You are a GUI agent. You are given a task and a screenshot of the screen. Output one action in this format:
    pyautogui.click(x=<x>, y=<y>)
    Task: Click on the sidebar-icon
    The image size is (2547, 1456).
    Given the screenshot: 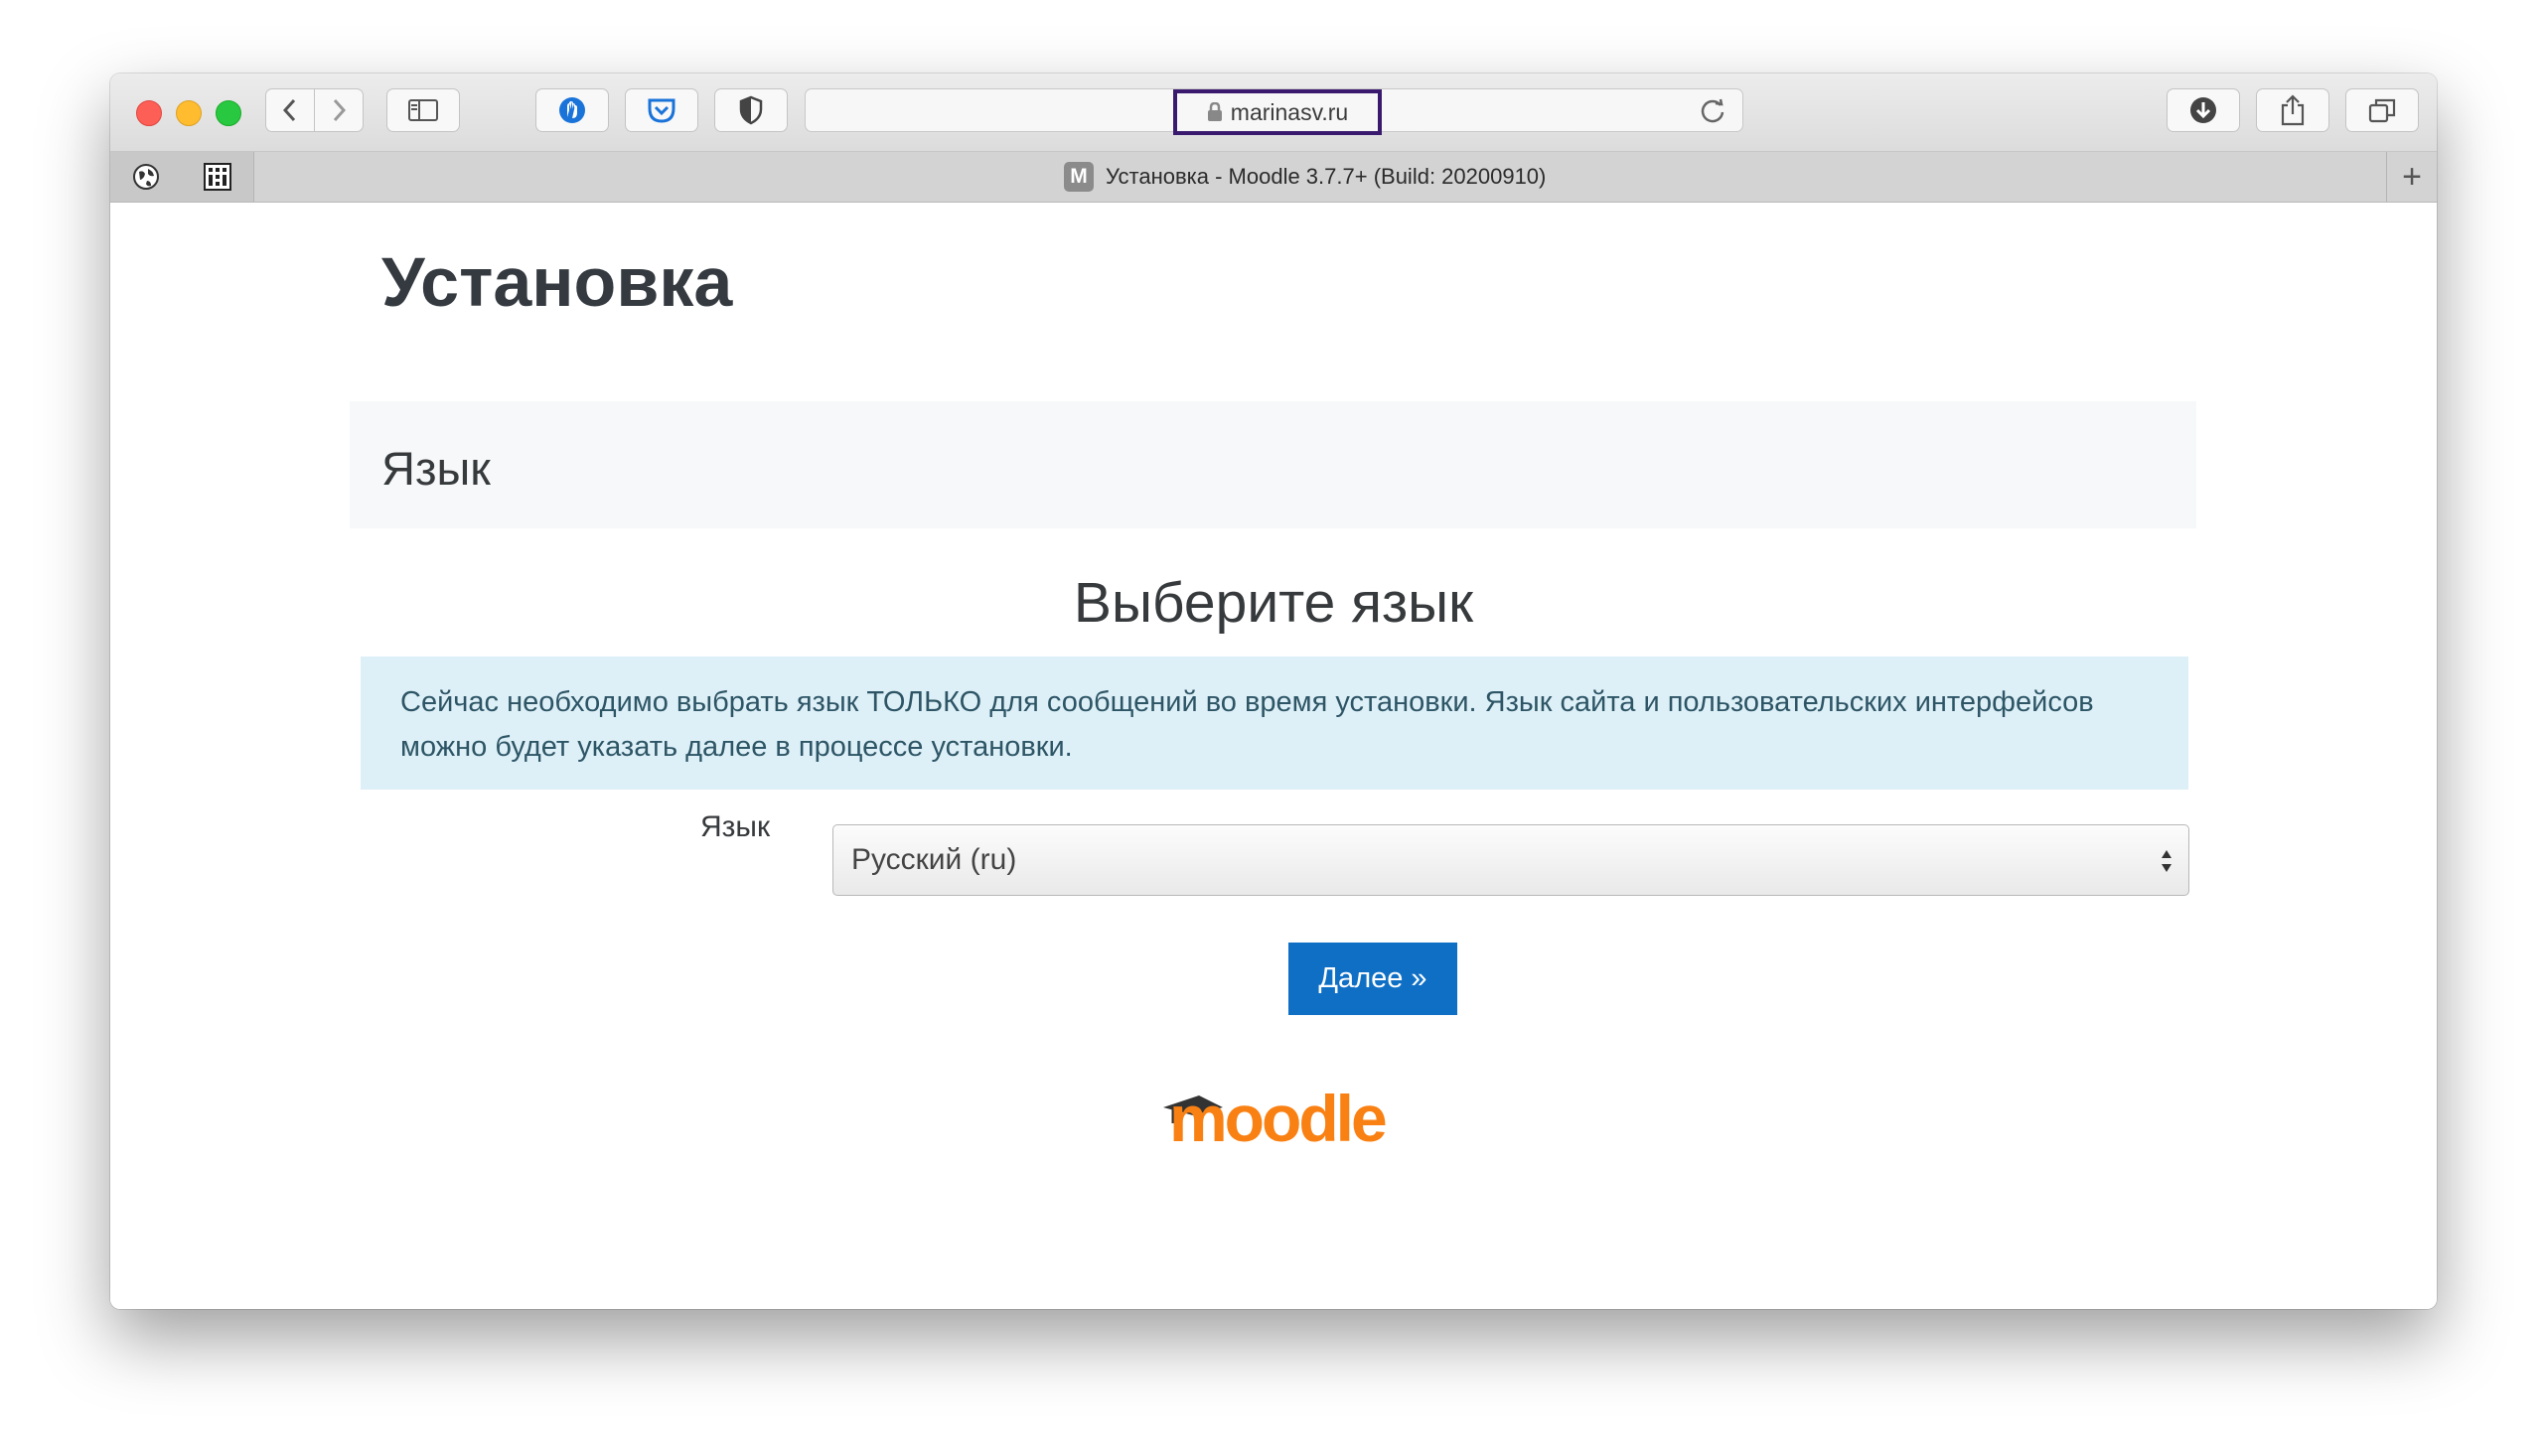 What is the action you would take?
    pyautogui.click(x=423, y=110)
    